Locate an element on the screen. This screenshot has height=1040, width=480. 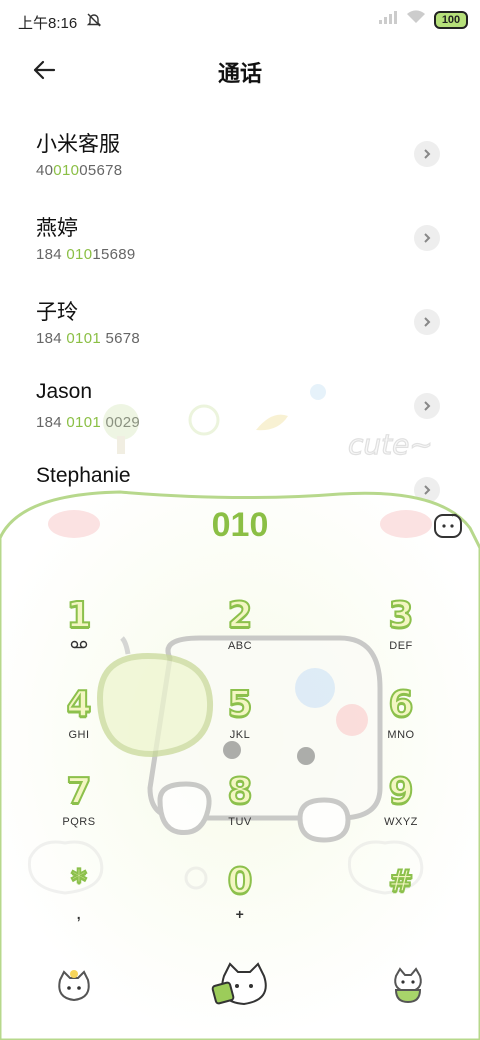
list-item: 子玲 184 0101 5678 is located at coordinates (240, 322).